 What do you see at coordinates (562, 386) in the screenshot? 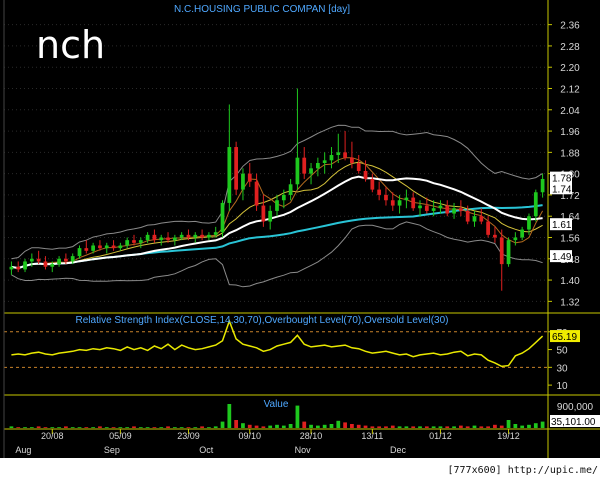
I see `rsi-tick-label: 10` at bounding box center [562, 386].